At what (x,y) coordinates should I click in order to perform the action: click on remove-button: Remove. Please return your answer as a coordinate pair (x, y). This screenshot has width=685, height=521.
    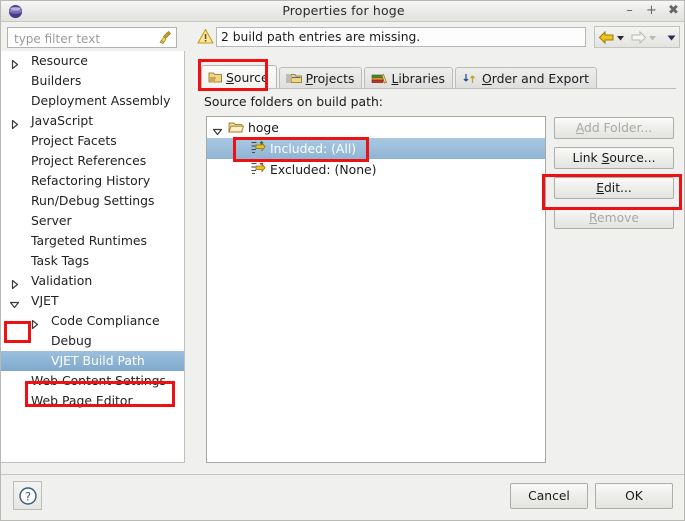
    Looking at the image, I should click on (614, 218).